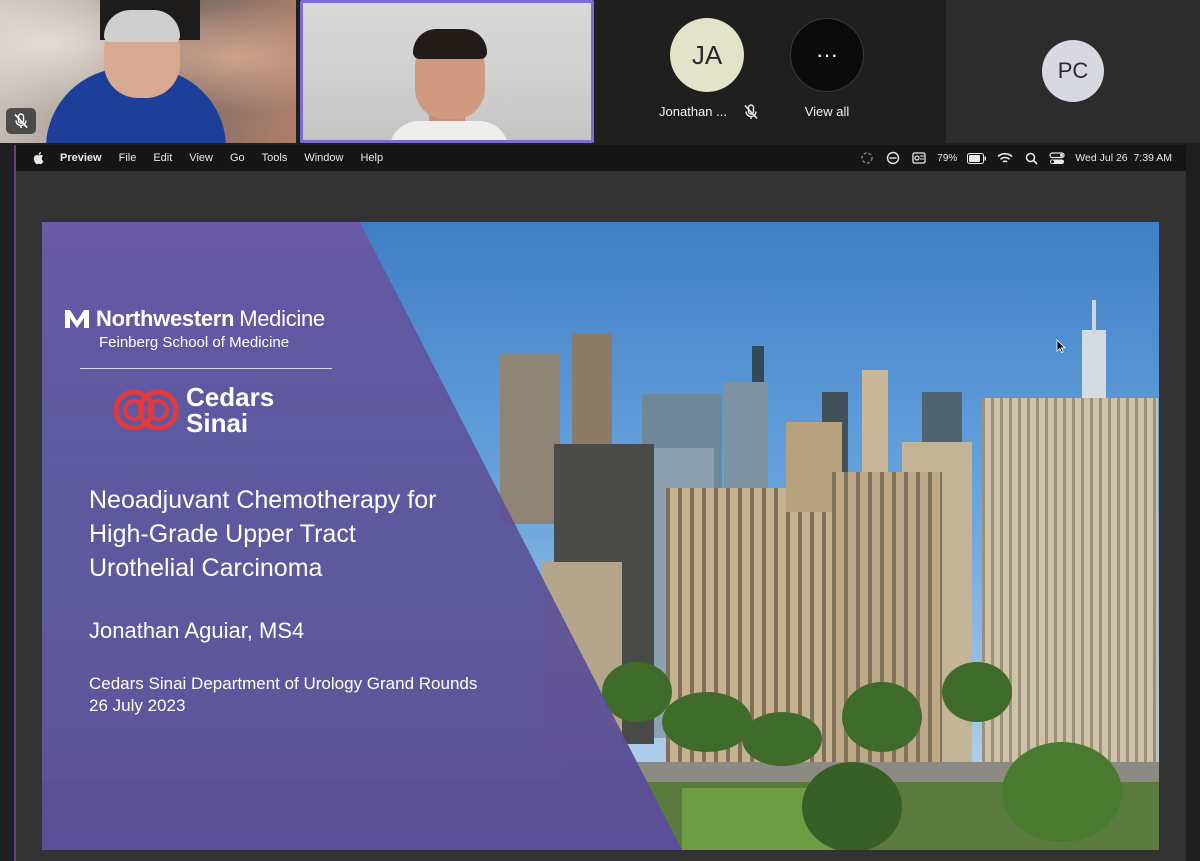 This screenshot has width=1200, height=861. Describe the element at coordinates (447, 71) in the screenshot. I see `active-speaker-video-tile` at that location.